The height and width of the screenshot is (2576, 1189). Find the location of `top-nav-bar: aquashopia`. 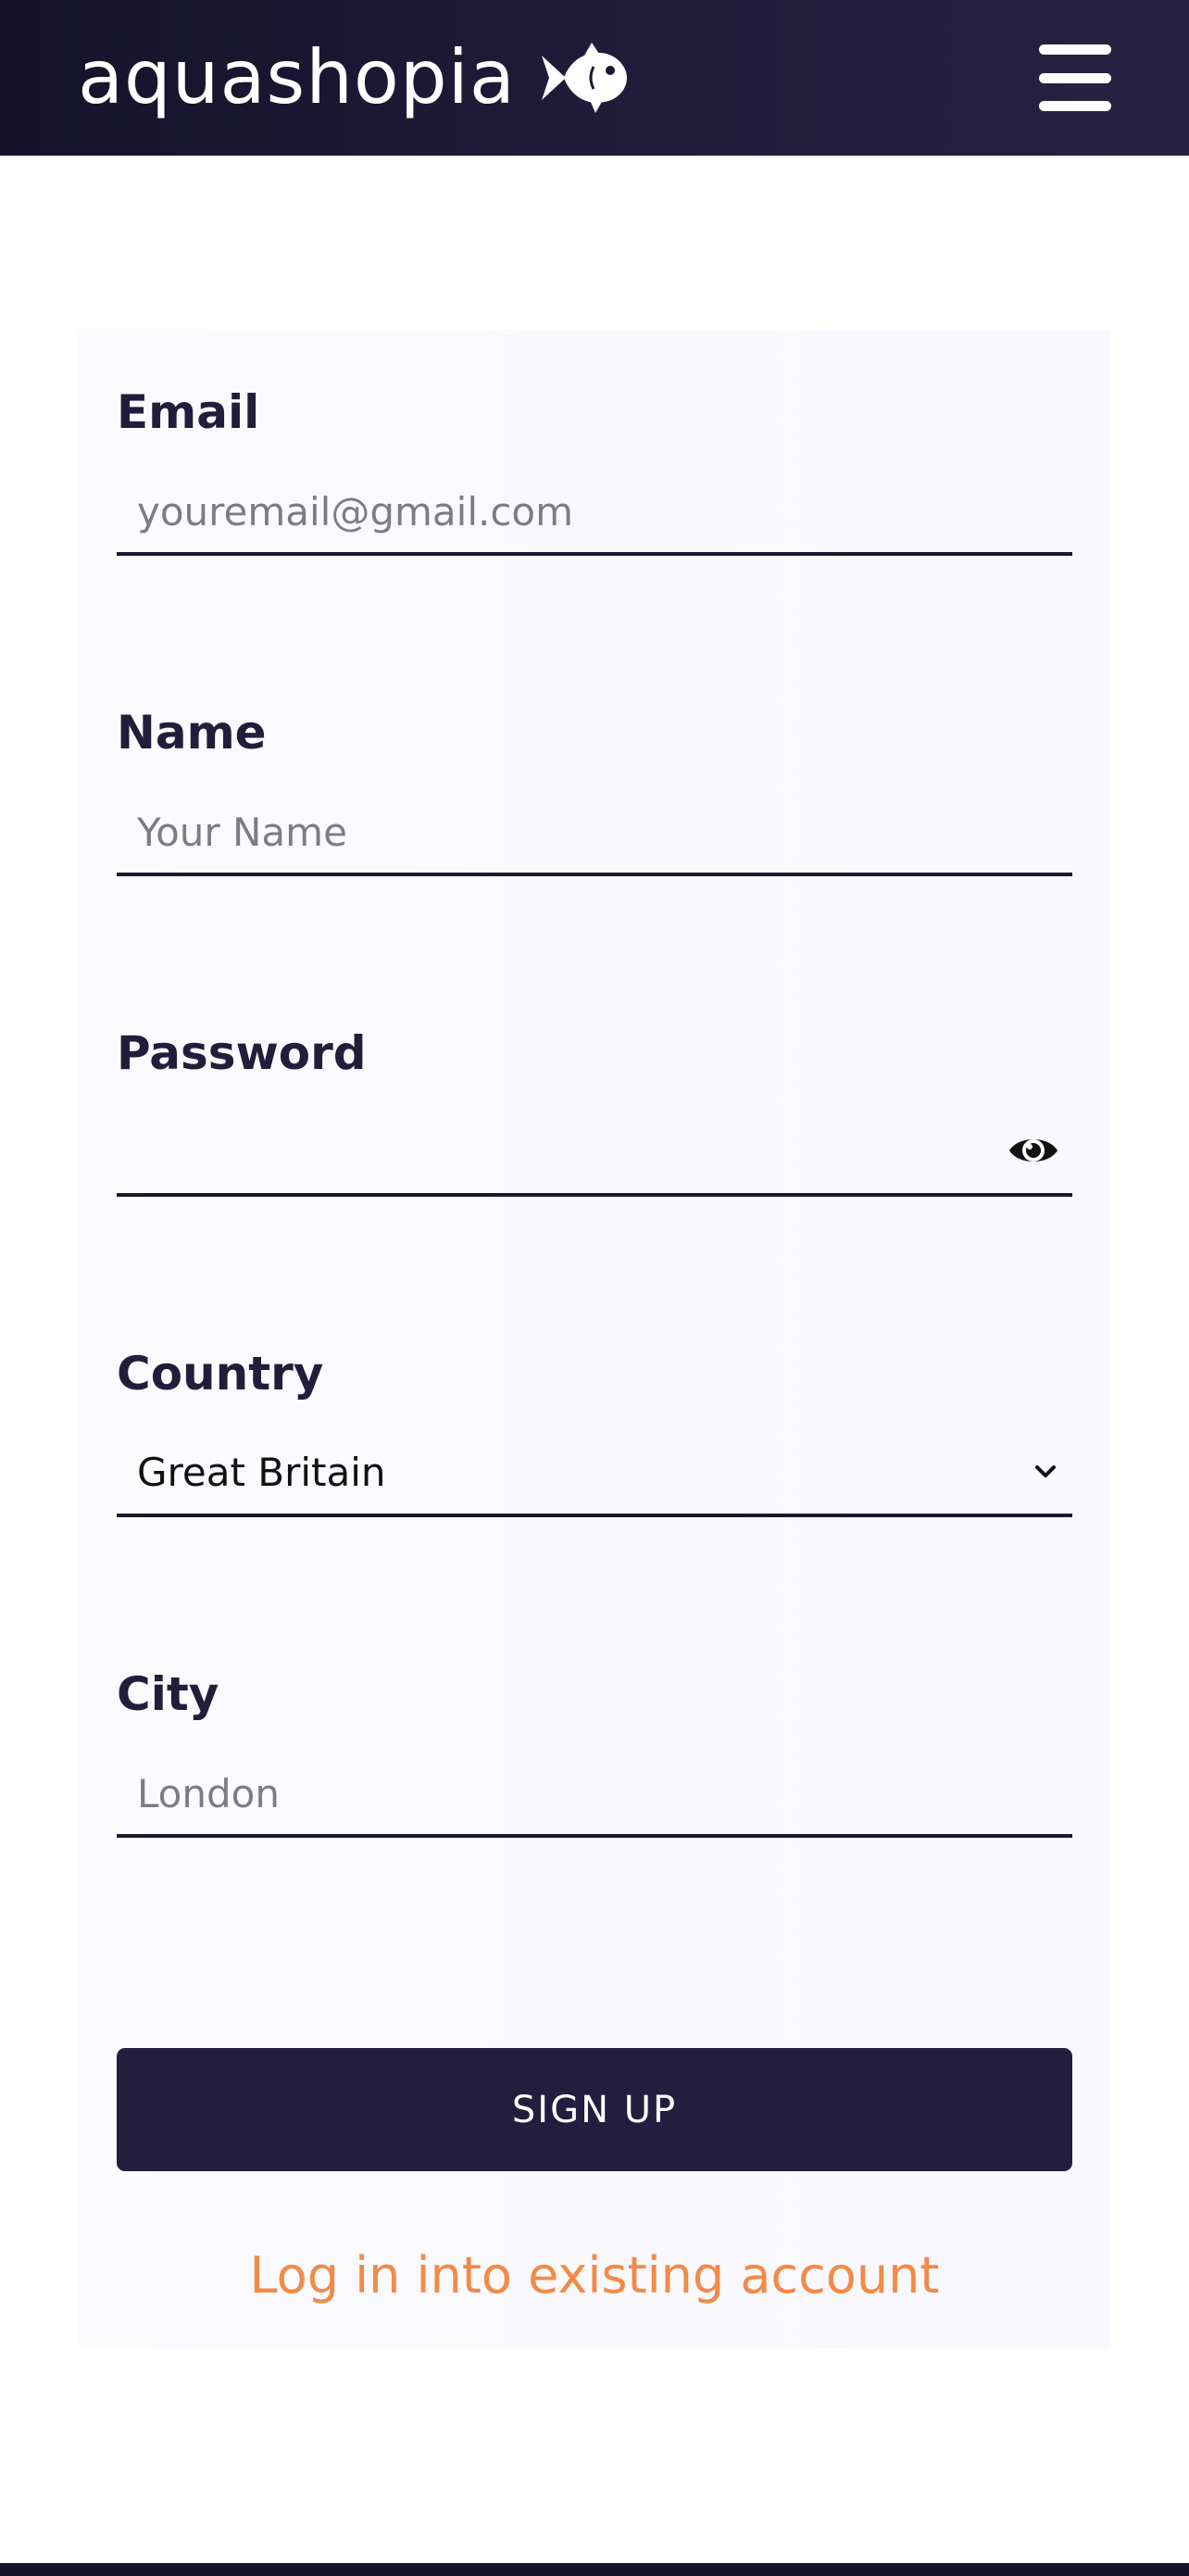

top-nav-bar: aquashopia is located at coordinates (594, 78).